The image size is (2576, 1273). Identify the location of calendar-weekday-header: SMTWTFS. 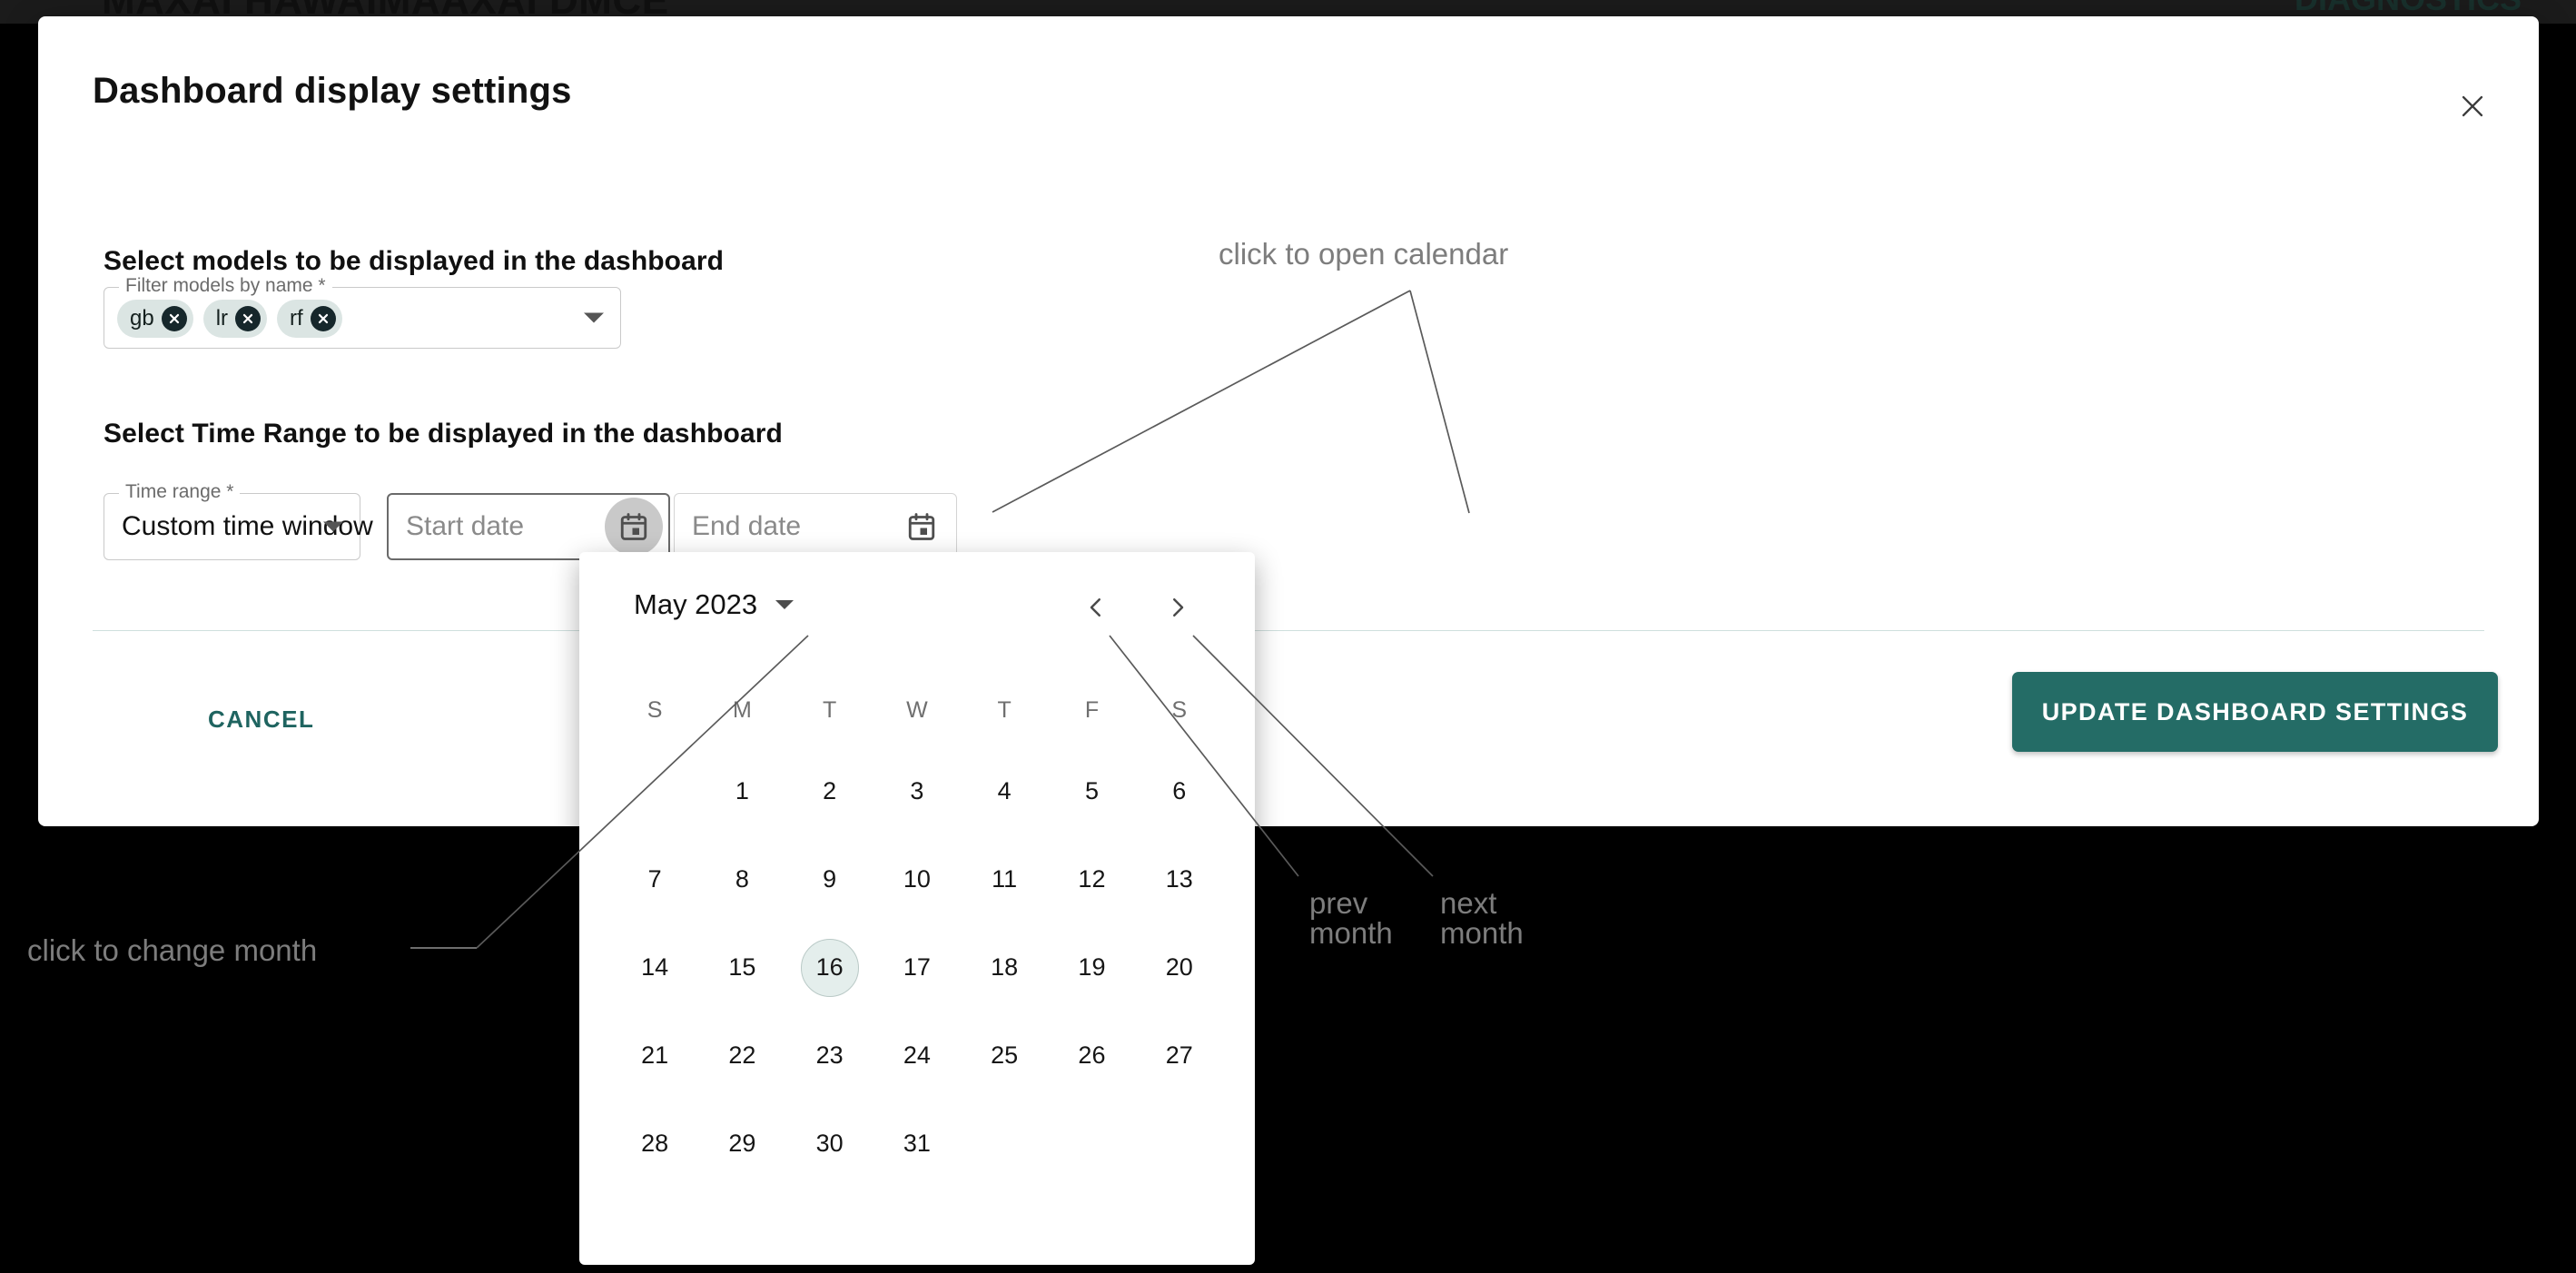
(917, 710).